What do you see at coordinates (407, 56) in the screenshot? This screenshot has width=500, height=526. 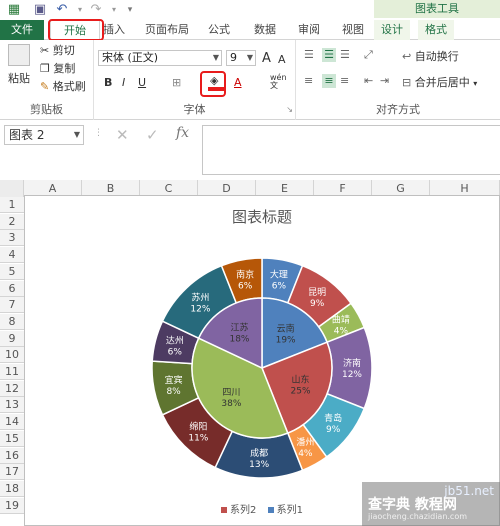 I see `wrap-icon: ↩` at bounding box center [407, 56].